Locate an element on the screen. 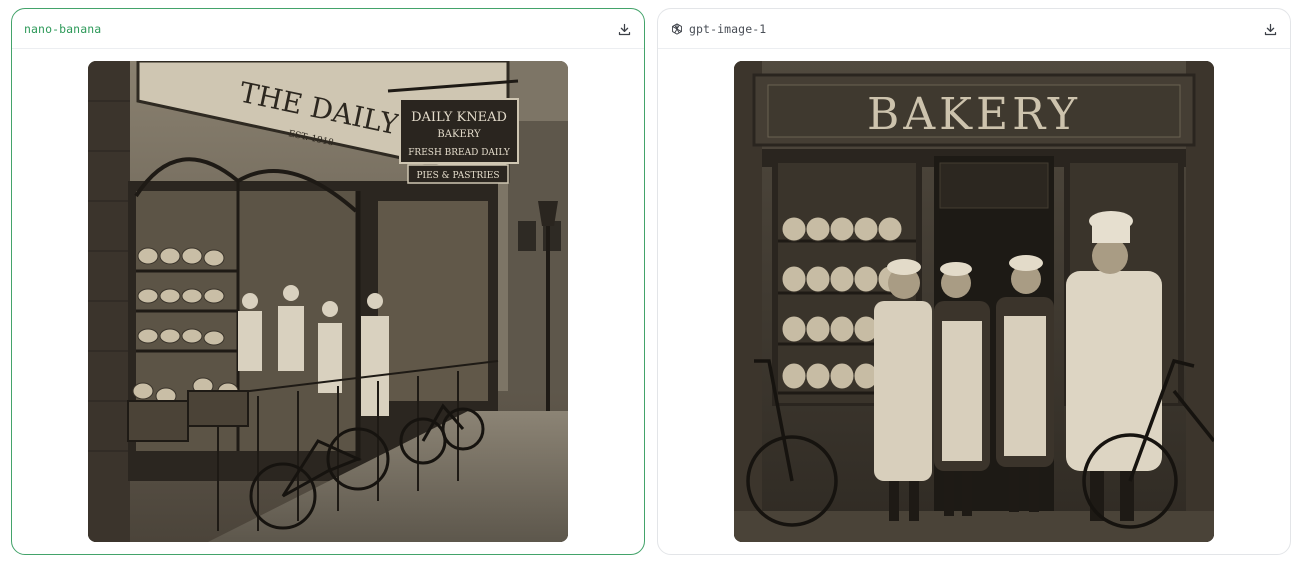 This screenshot has height=561, width=1299. openai-icon is located at coordinates (677, 28).